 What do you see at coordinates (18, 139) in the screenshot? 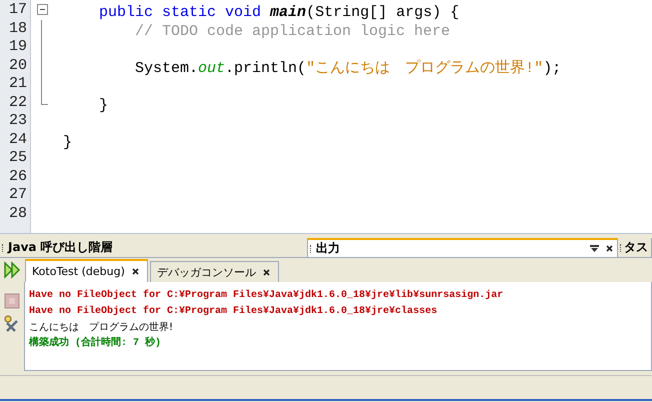
I see `line-number: 24` at bounding box center [18, 139].